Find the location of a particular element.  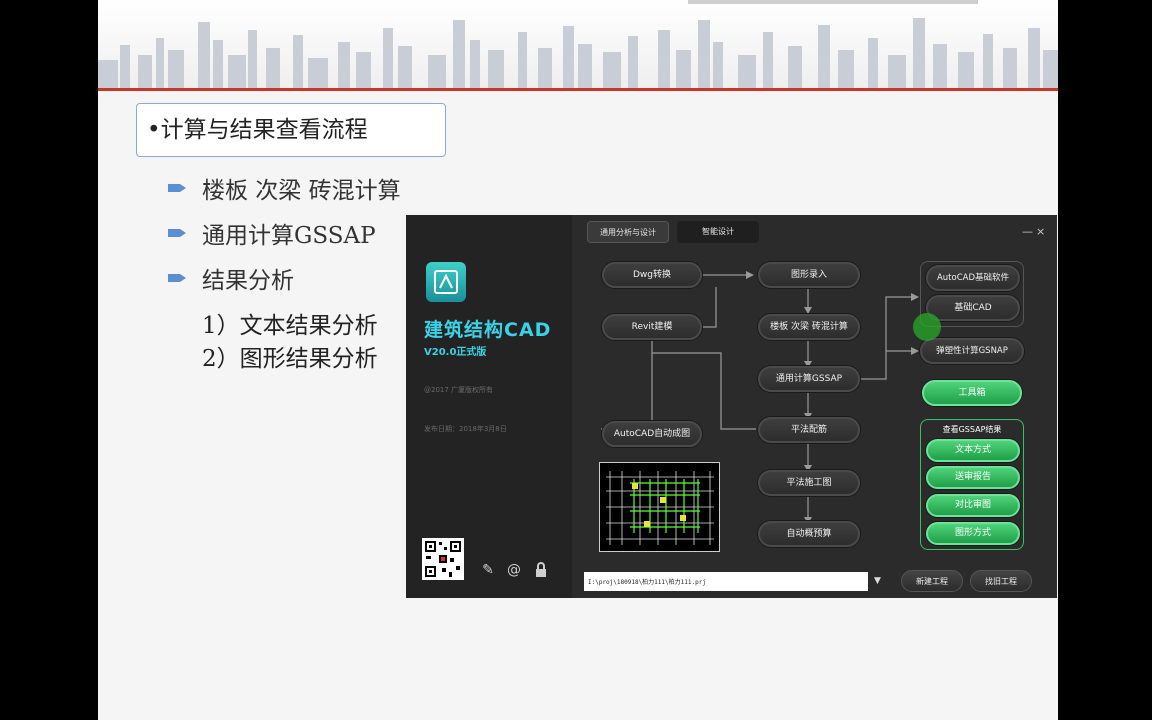

base-cad-button: 基础CAD is located at coordinates (973, 308).